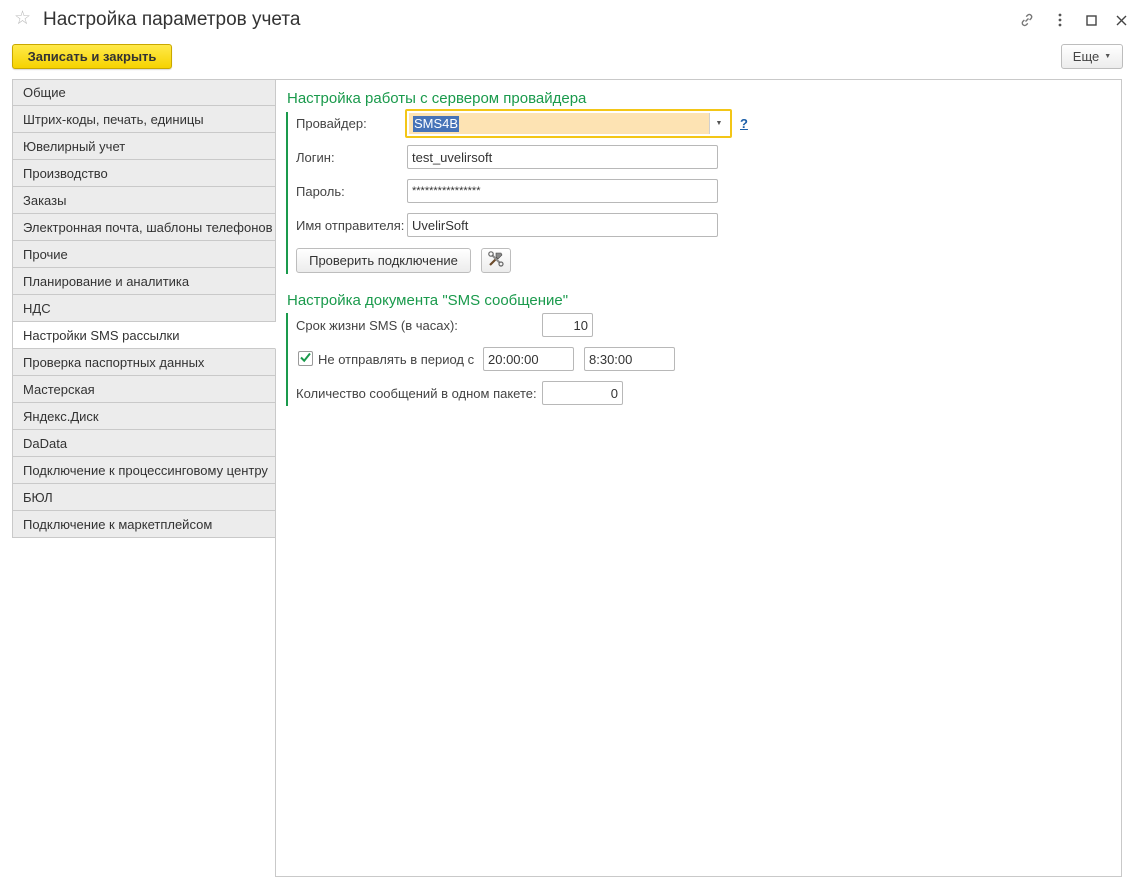 This screenshot has width=1141, height=889. I want to click on save-and-close-button: Записать и закрыть, so click(92, 56).